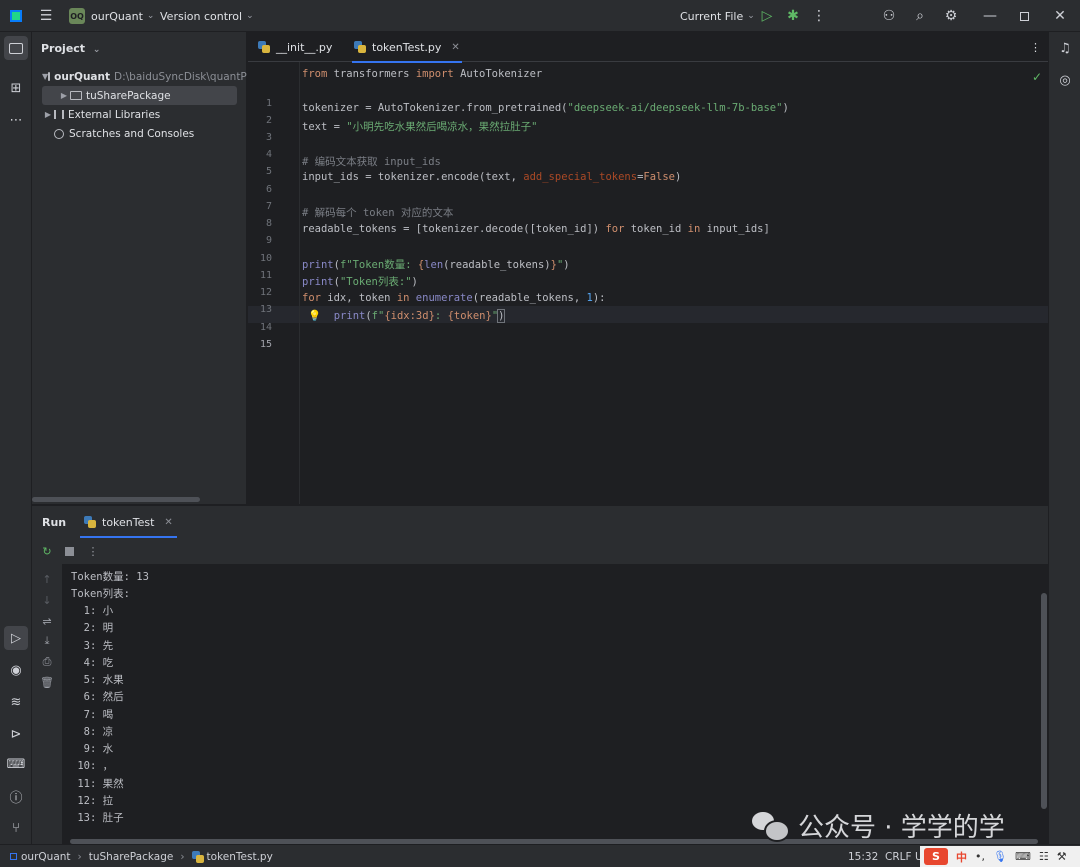 Image resolution: width=1080 pixels, height=867 pixels. What do you see at coordinates (16, 88) in the screenshot?
I see `structure-tool-icon: ⊞` at bounding box center [16, 88].